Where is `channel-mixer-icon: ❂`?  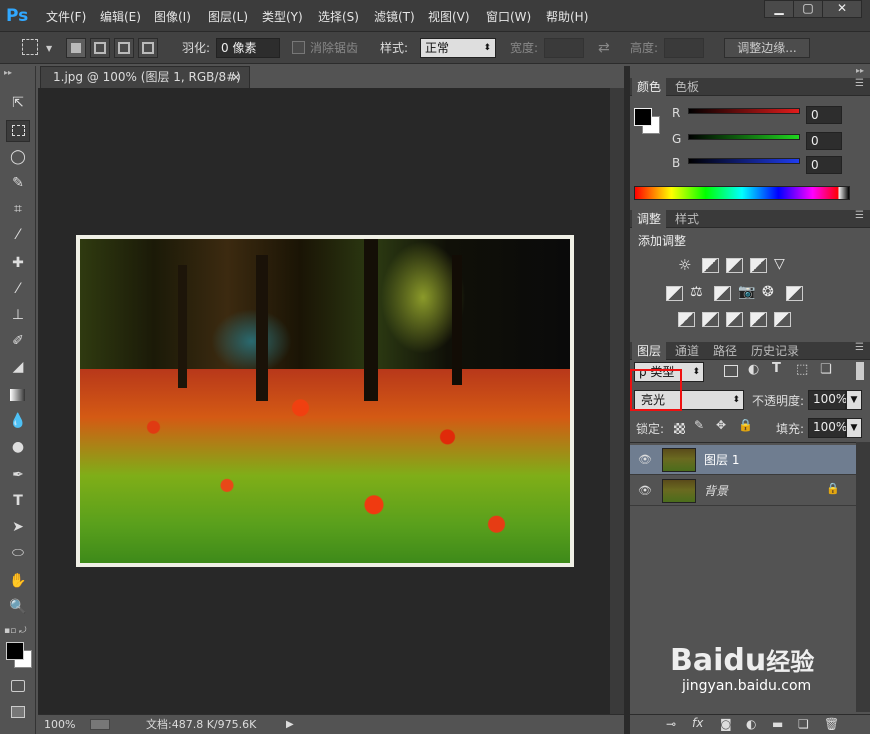 channel-mixer-icon: ❂ is located at coordinates (768, 292).